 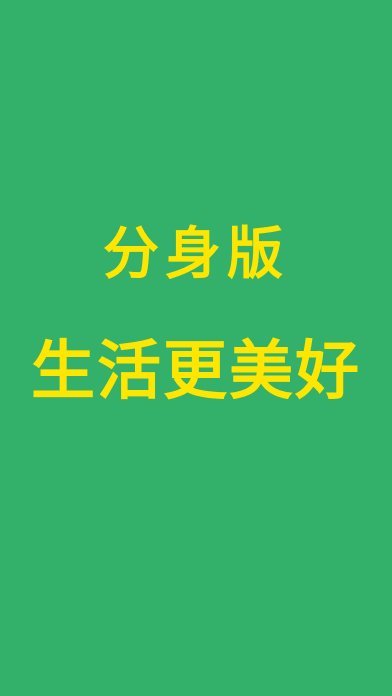 I want to click on splash-slogan: 生活更美好, so click(x=196, y=371).